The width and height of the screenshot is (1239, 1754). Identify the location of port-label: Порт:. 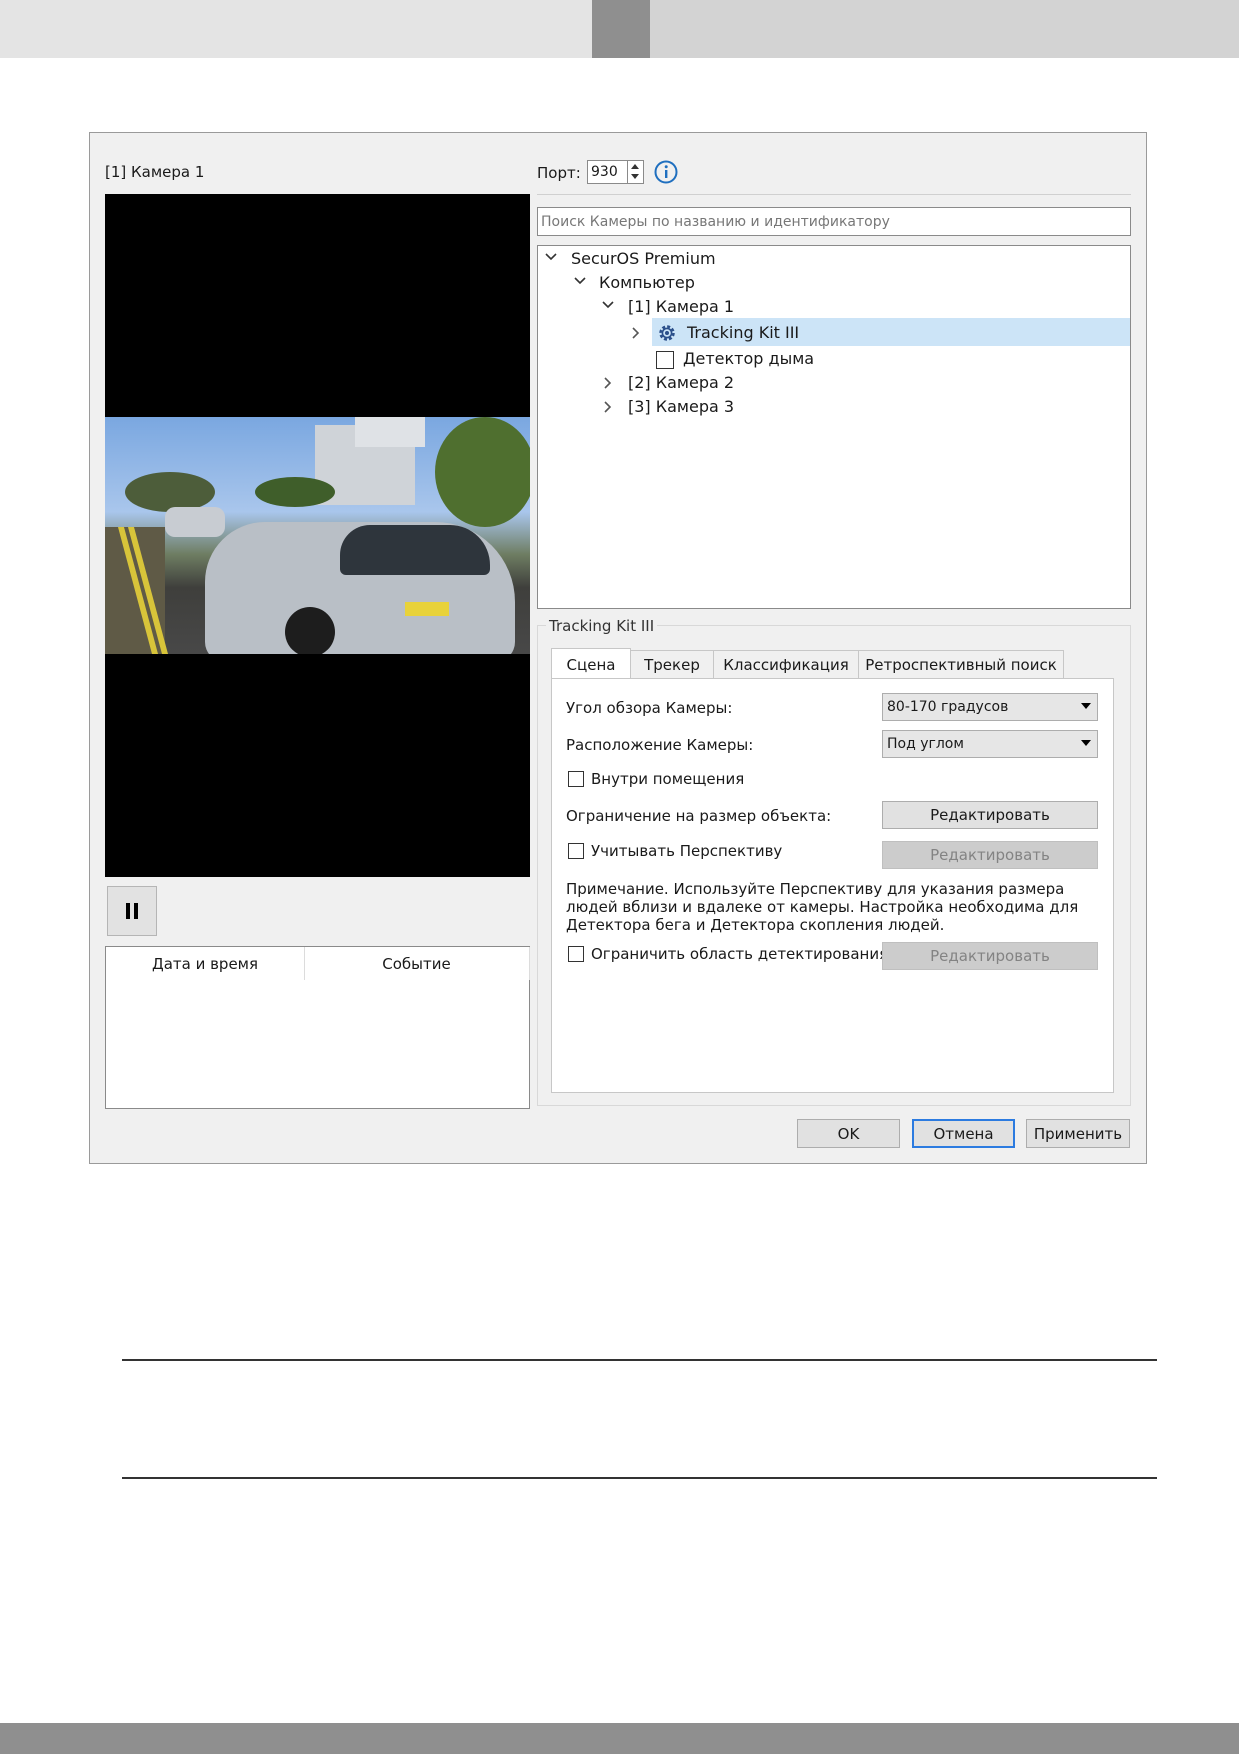
(559, 173).